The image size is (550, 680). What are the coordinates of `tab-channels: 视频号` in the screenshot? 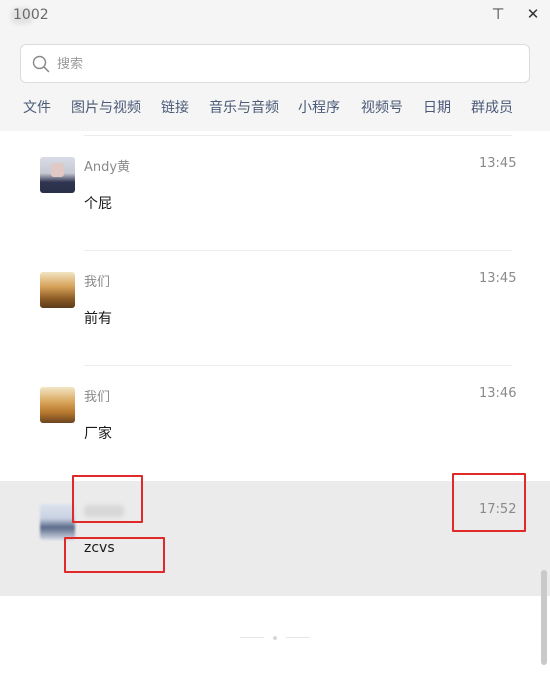 It's located at (382, 108).